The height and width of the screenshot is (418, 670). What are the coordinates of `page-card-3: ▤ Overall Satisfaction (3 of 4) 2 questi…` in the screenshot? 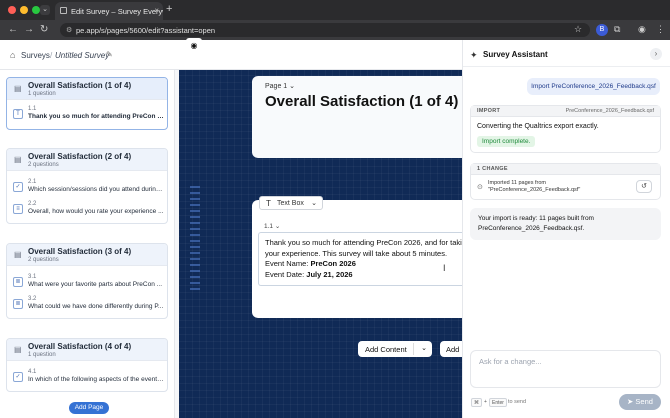 It's located at (87, 281).